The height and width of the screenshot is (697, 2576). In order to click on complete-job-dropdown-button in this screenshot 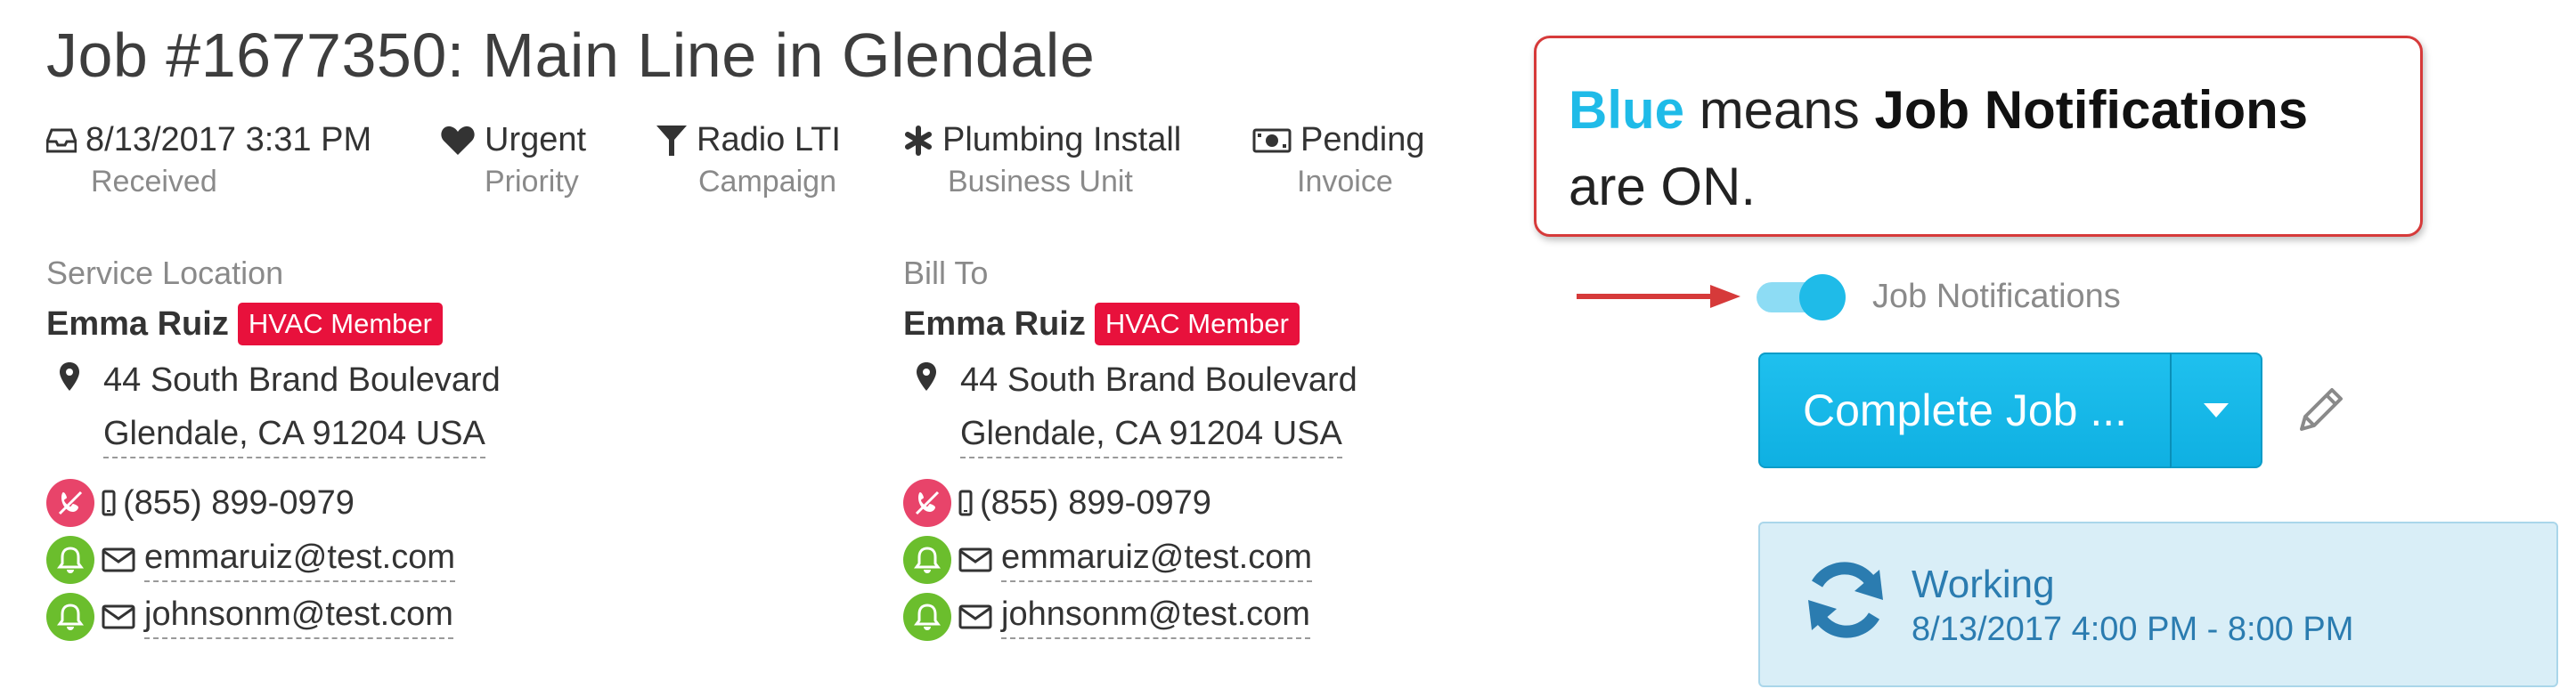, I will do `click(2216, 410)`.